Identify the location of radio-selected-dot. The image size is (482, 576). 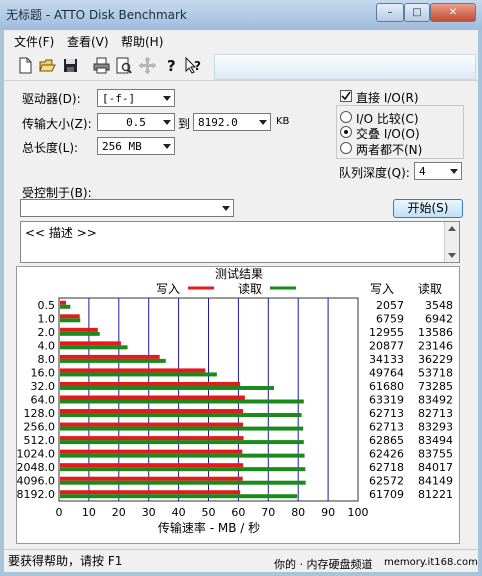
(346, 132).